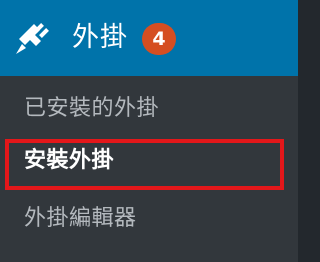 Image resolution: width=320 pixels, height=262 pixels. Describe the element at coordinates (149, 219) in the screenshot. I see `submenu-item-plugin-editor: 外掛編輯器` at that location.